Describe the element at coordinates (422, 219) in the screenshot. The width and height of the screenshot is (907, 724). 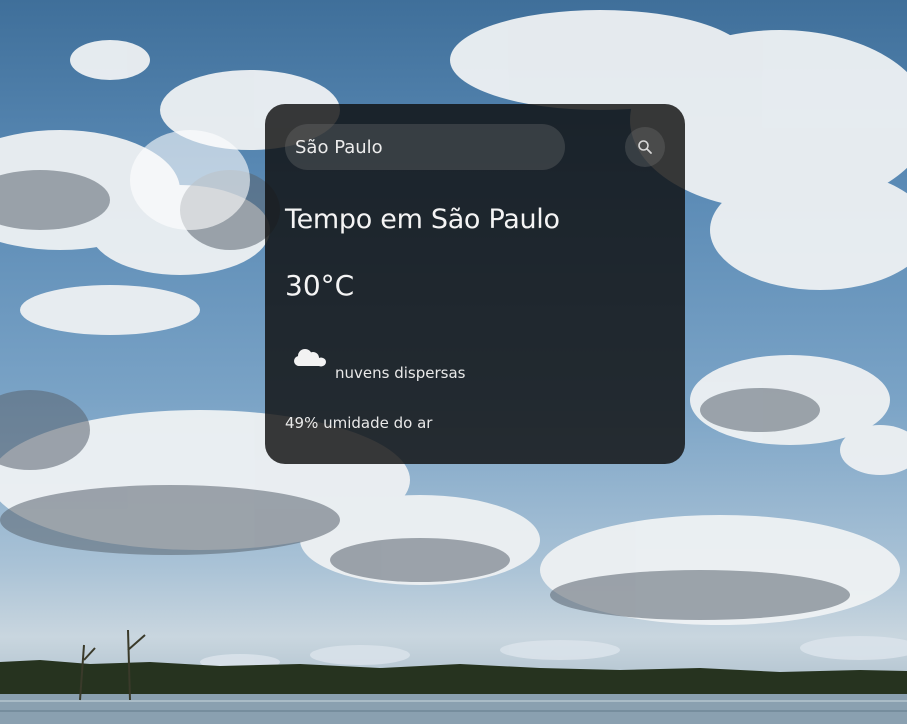
I see `city-title: Tempo em São Paulo` at that location.